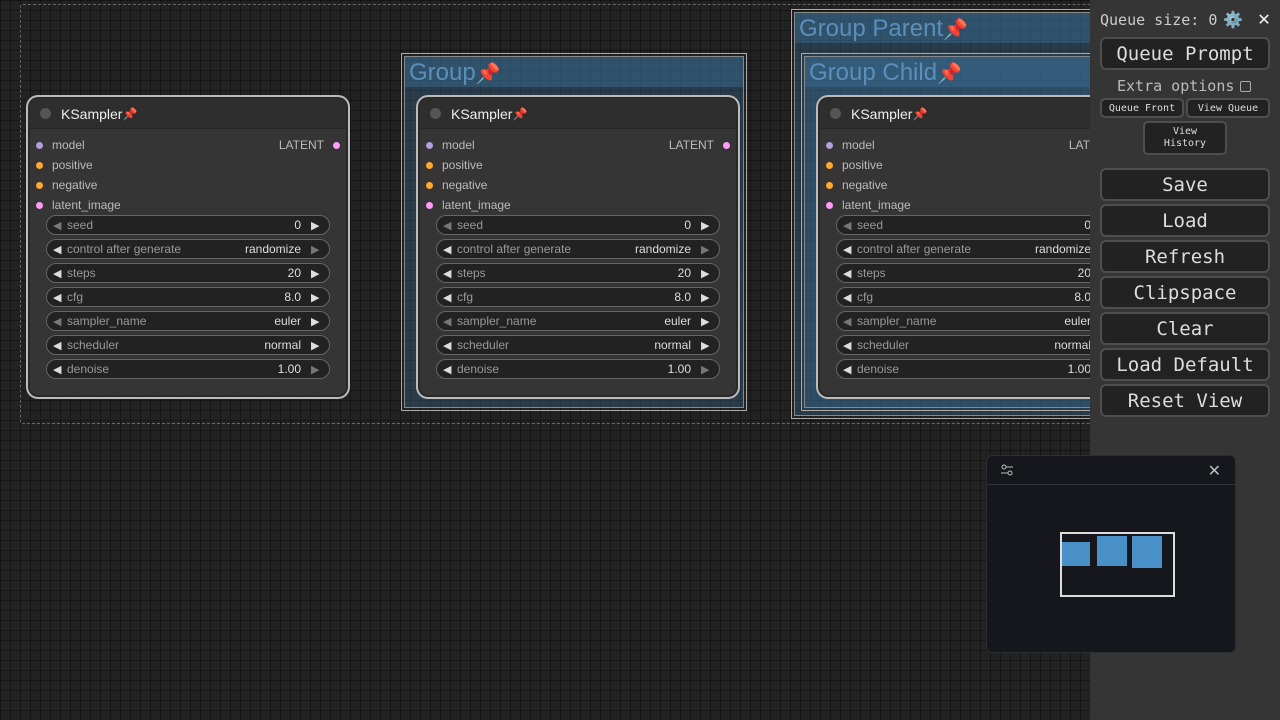  I want to click on group-child-title: Group Child📌, so click(885, 73).